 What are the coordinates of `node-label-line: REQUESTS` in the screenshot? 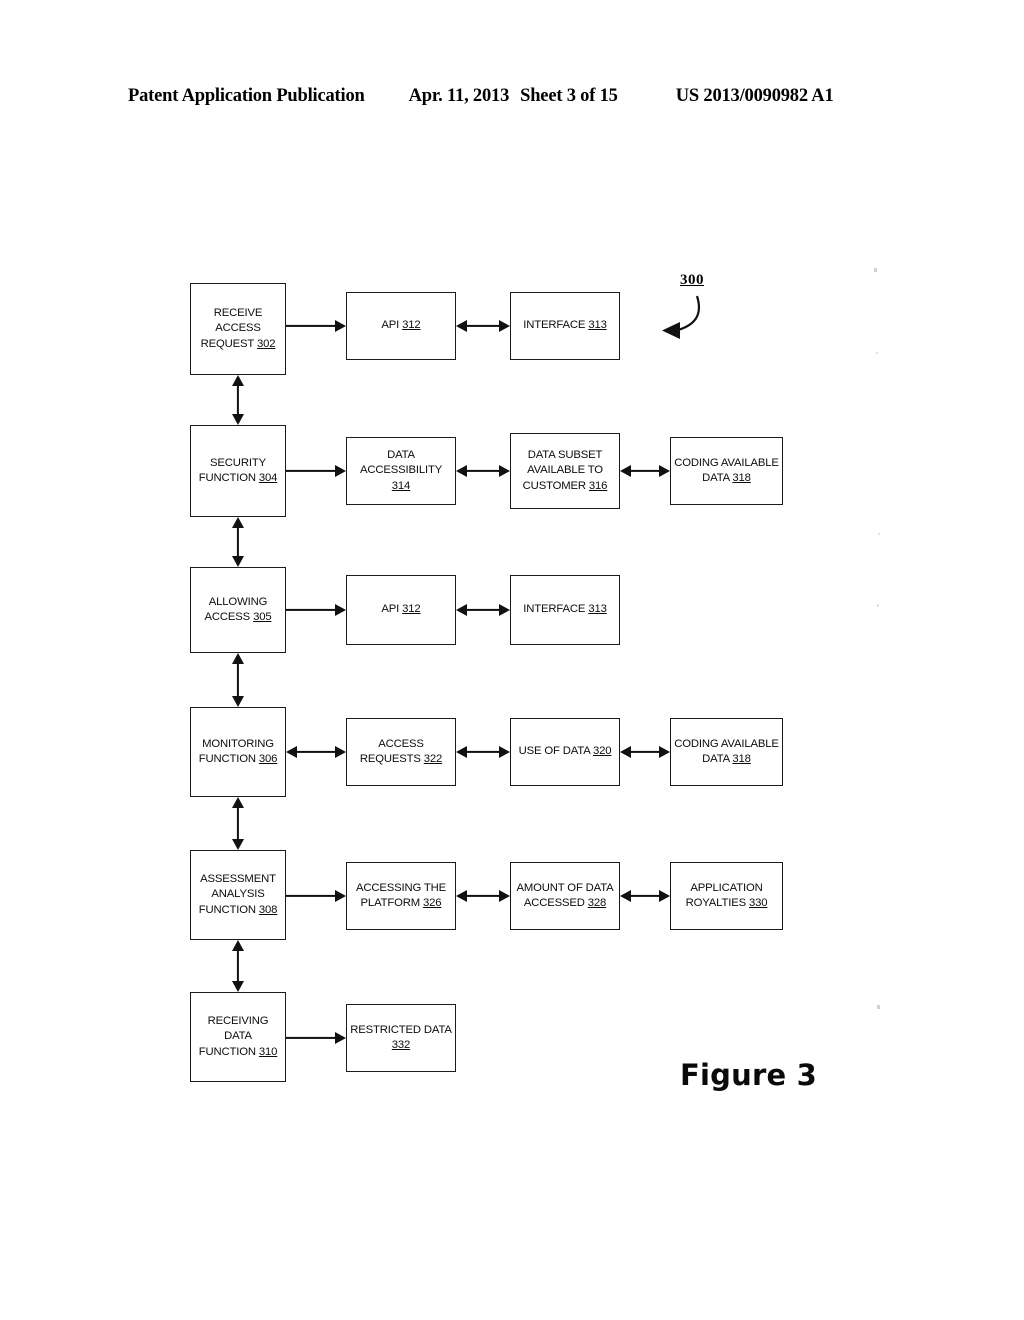 It's located at (390, 759).